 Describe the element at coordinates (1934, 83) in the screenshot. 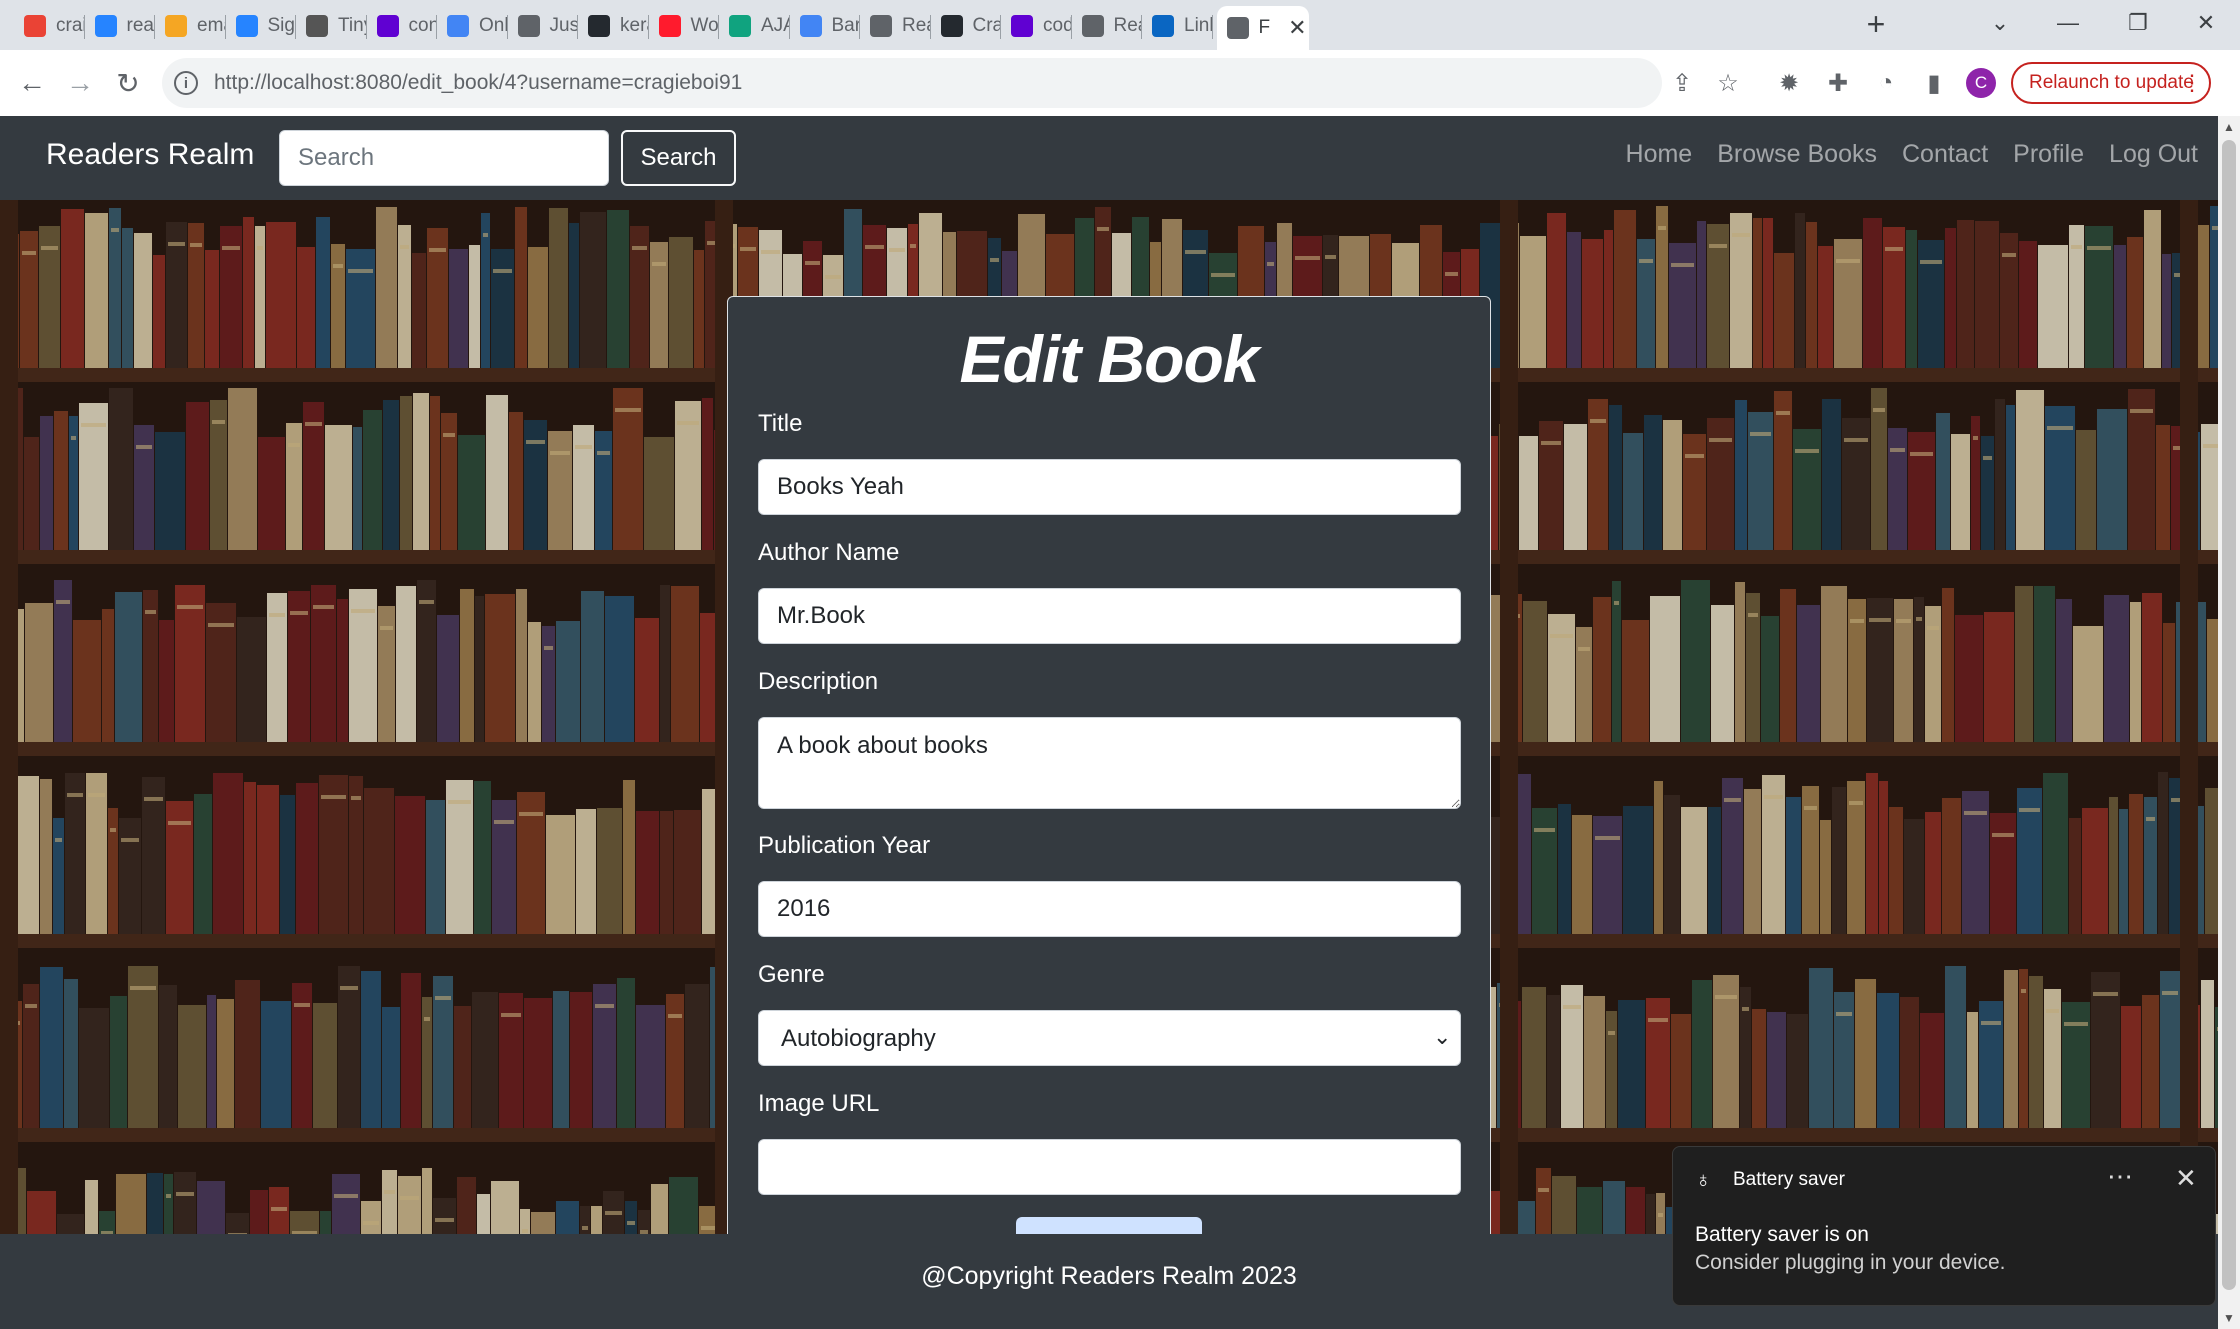

I see `side-panel-icon: ▮` at that location.